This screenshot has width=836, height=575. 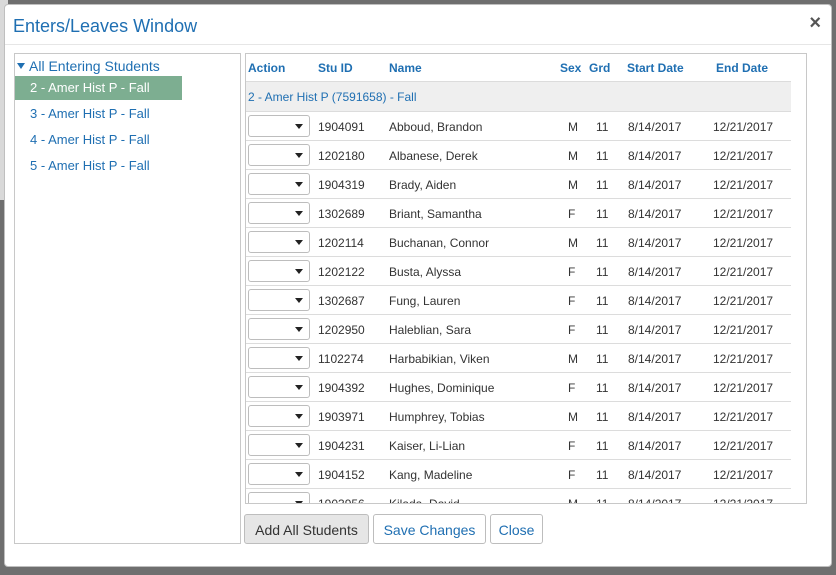 I want to click on close-button: Close, so click(x=516, y=529).